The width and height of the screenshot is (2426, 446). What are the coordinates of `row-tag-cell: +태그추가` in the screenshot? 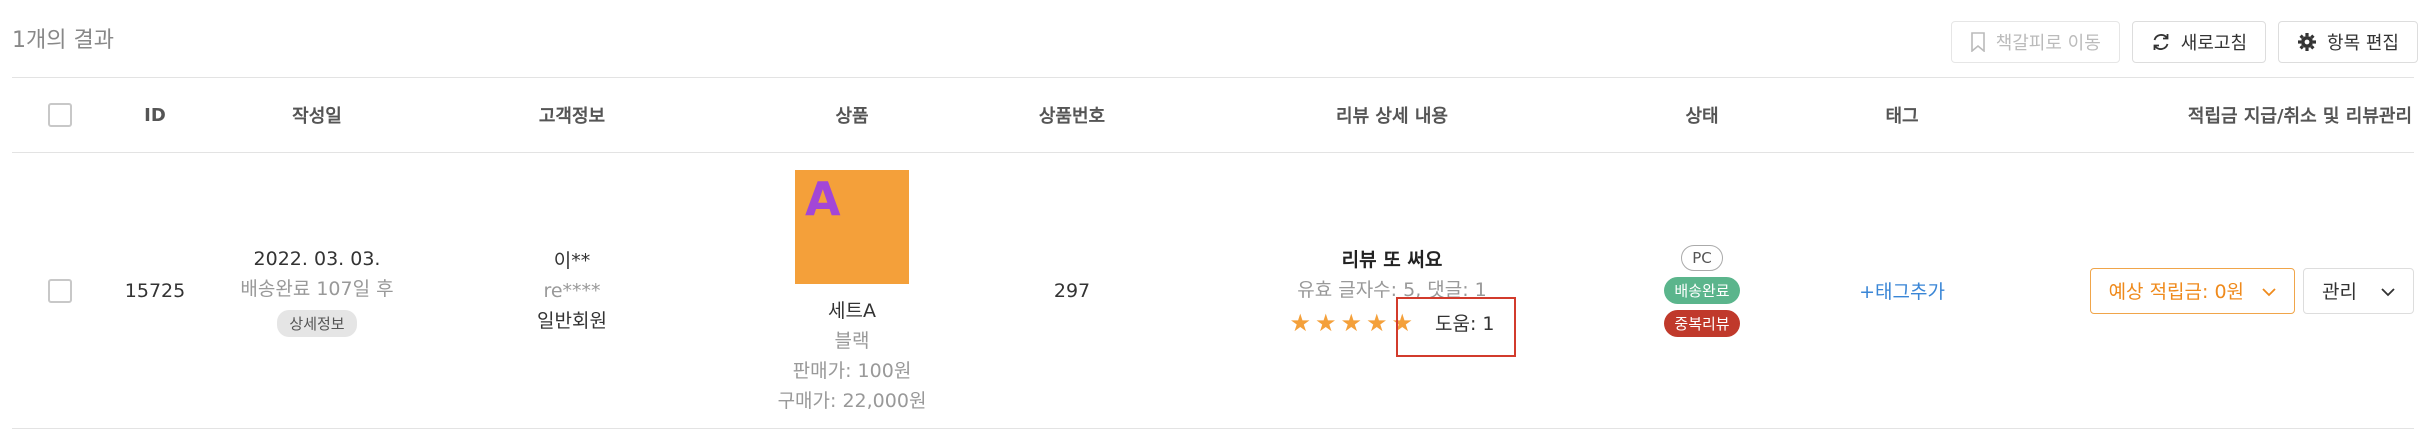 It's located at (1902, 290).